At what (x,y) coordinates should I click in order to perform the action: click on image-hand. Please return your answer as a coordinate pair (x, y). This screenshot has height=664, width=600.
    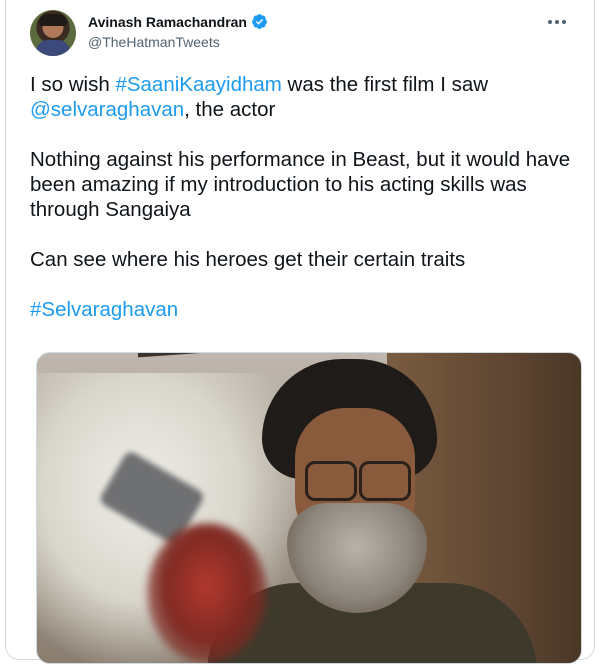
    Looking at the image, I should click on (207, 593).